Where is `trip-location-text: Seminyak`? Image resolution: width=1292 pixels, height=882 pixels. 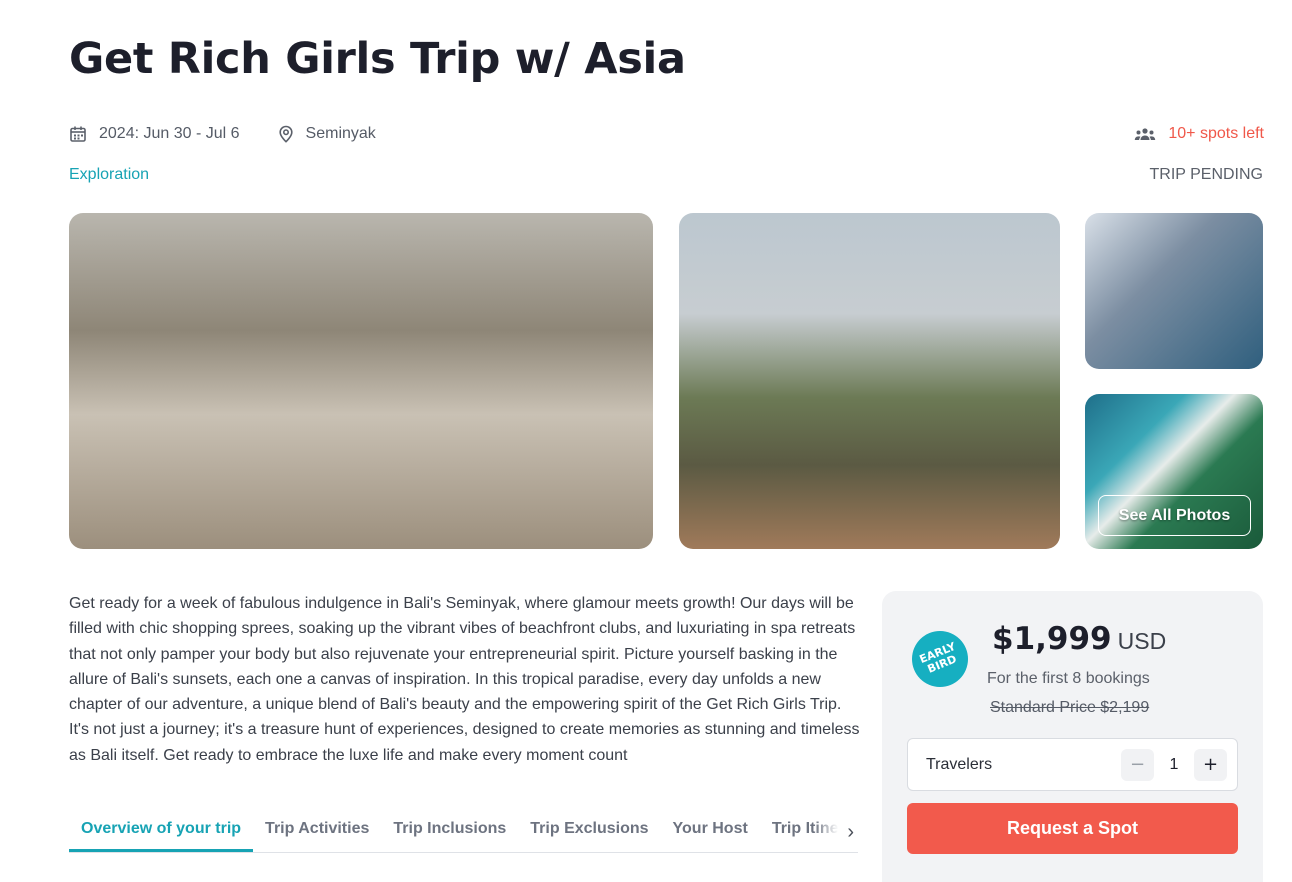 trip-location-text: Seminyak is located at coordinates (340, 133).